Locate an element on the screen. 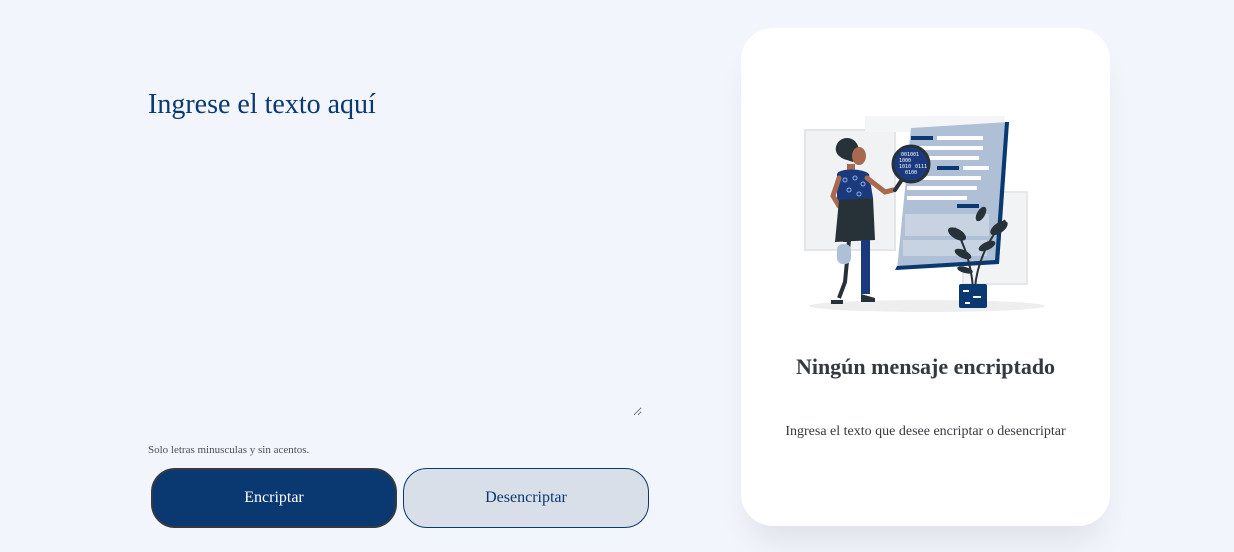 This screenshot has height=552, width=1234. document-search-illustration: 001001 1000 1010 0111 0100 is located at coordinates (924, 214).